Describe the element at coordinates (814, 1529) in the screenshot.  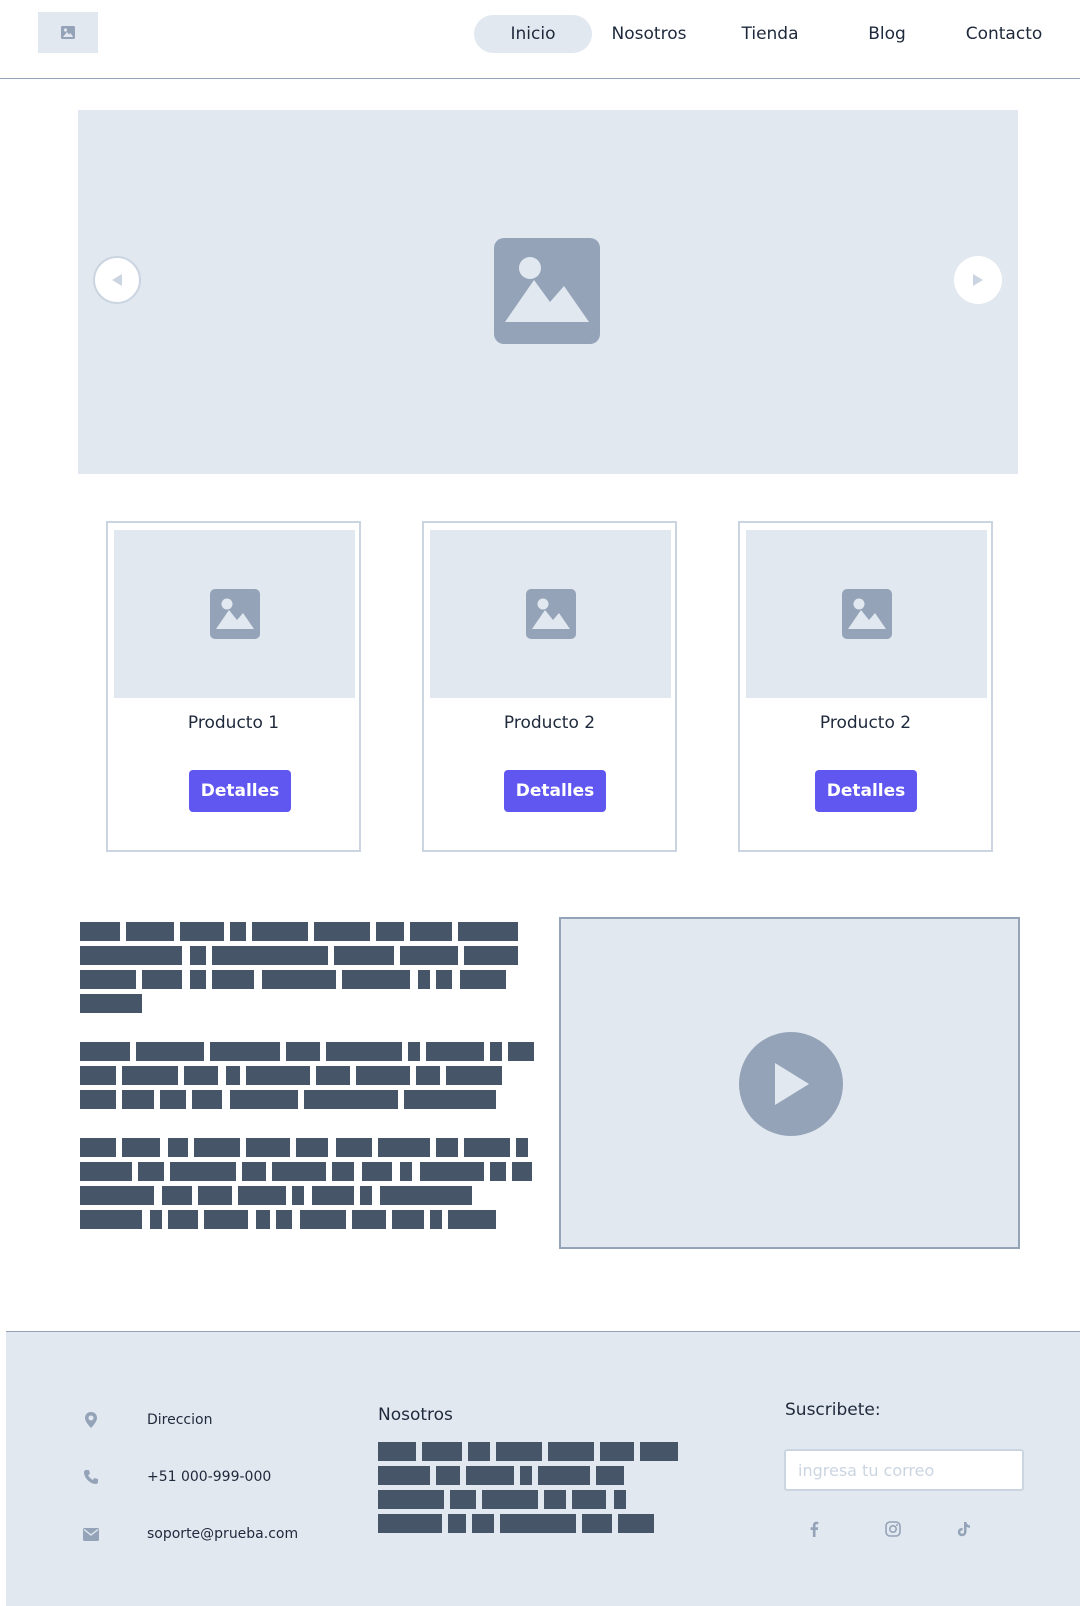
I see `facebook-icon` at that location.